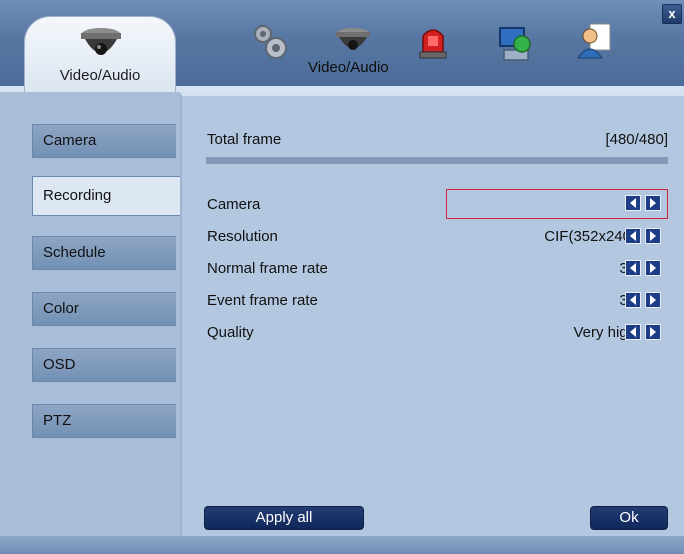 This screenshot has width=684, height=554. I want to click on camera-label: Camera, so click(234, 204).